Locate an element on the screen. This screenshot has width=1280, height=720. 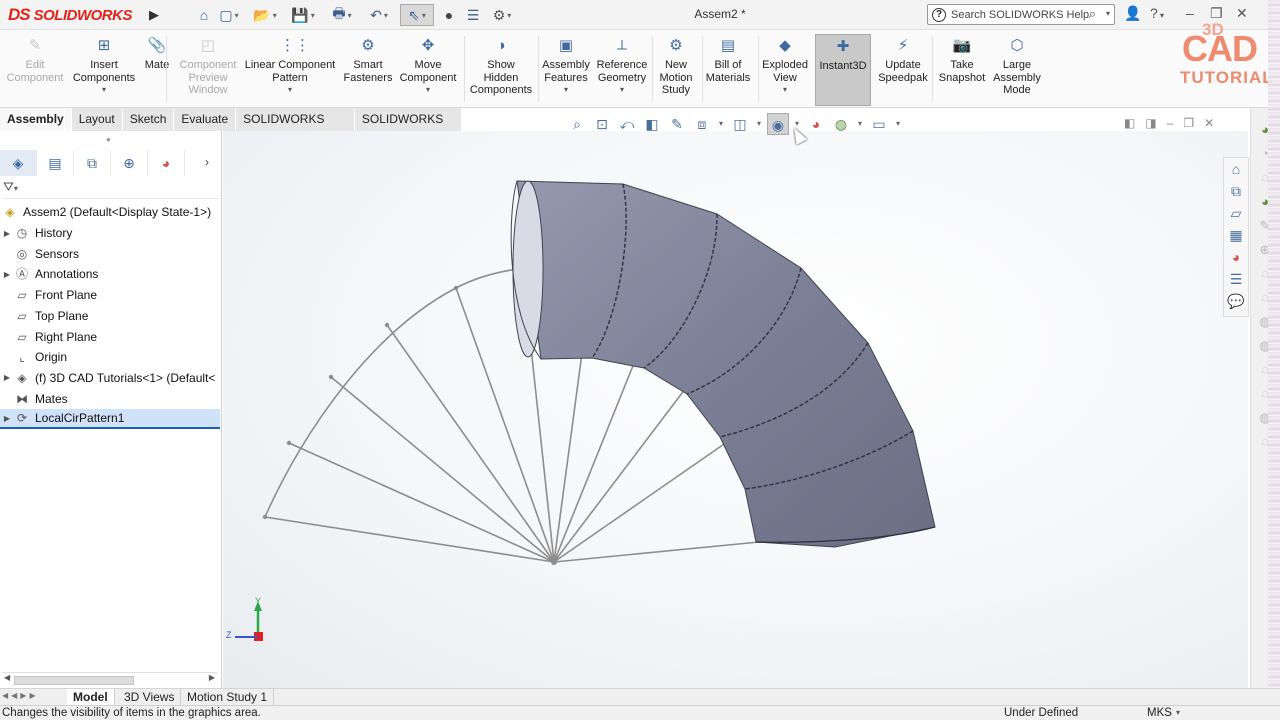
menu-expand-arrow-icon: ▶ is located at coordinates (154, 15).